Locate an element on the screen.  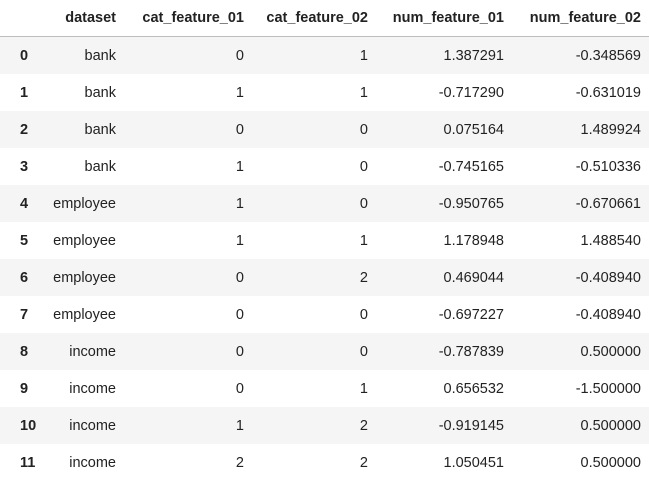
column-header-cat-feature-02: cat_feature_02 is located at coordinates (314, 18).